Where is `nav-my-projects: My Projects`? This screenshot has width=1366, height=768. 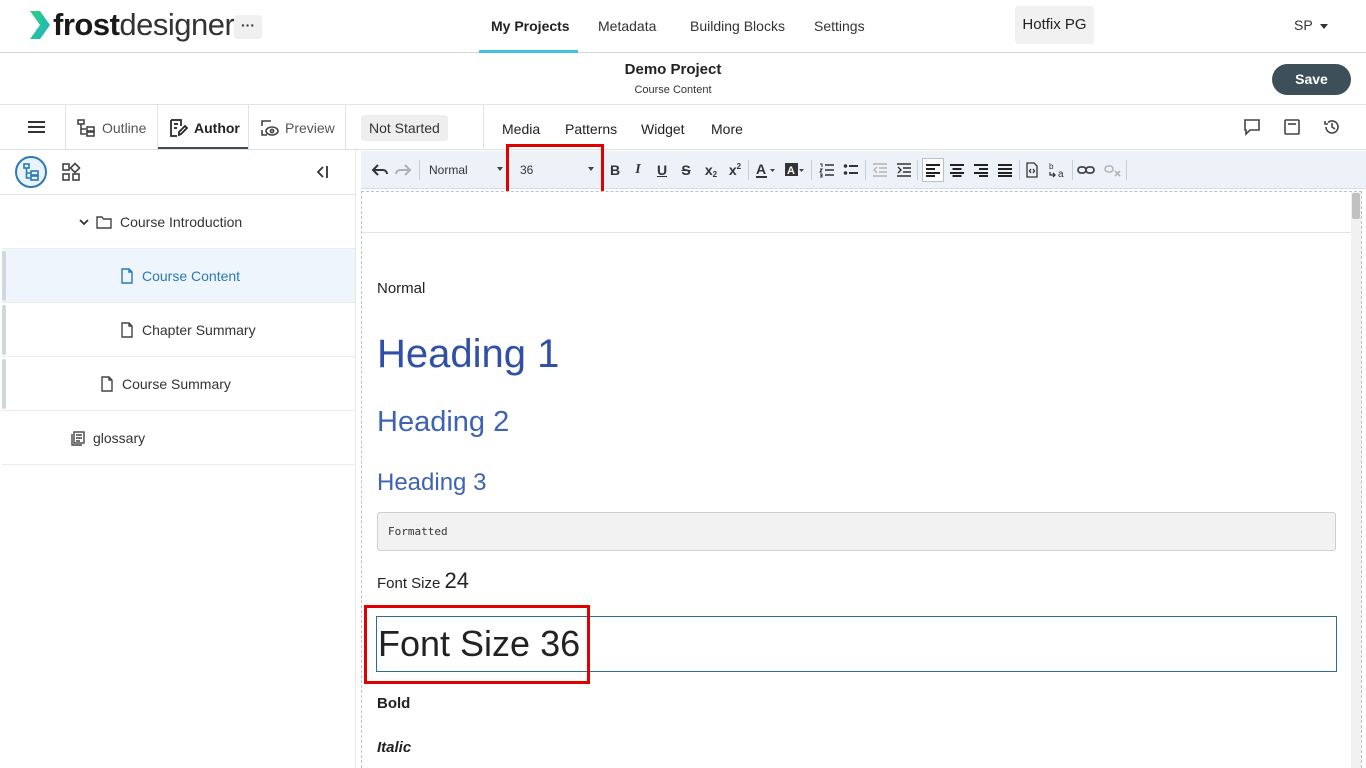
nav-my-projects: My Projects is located at coordinates (530, 26).